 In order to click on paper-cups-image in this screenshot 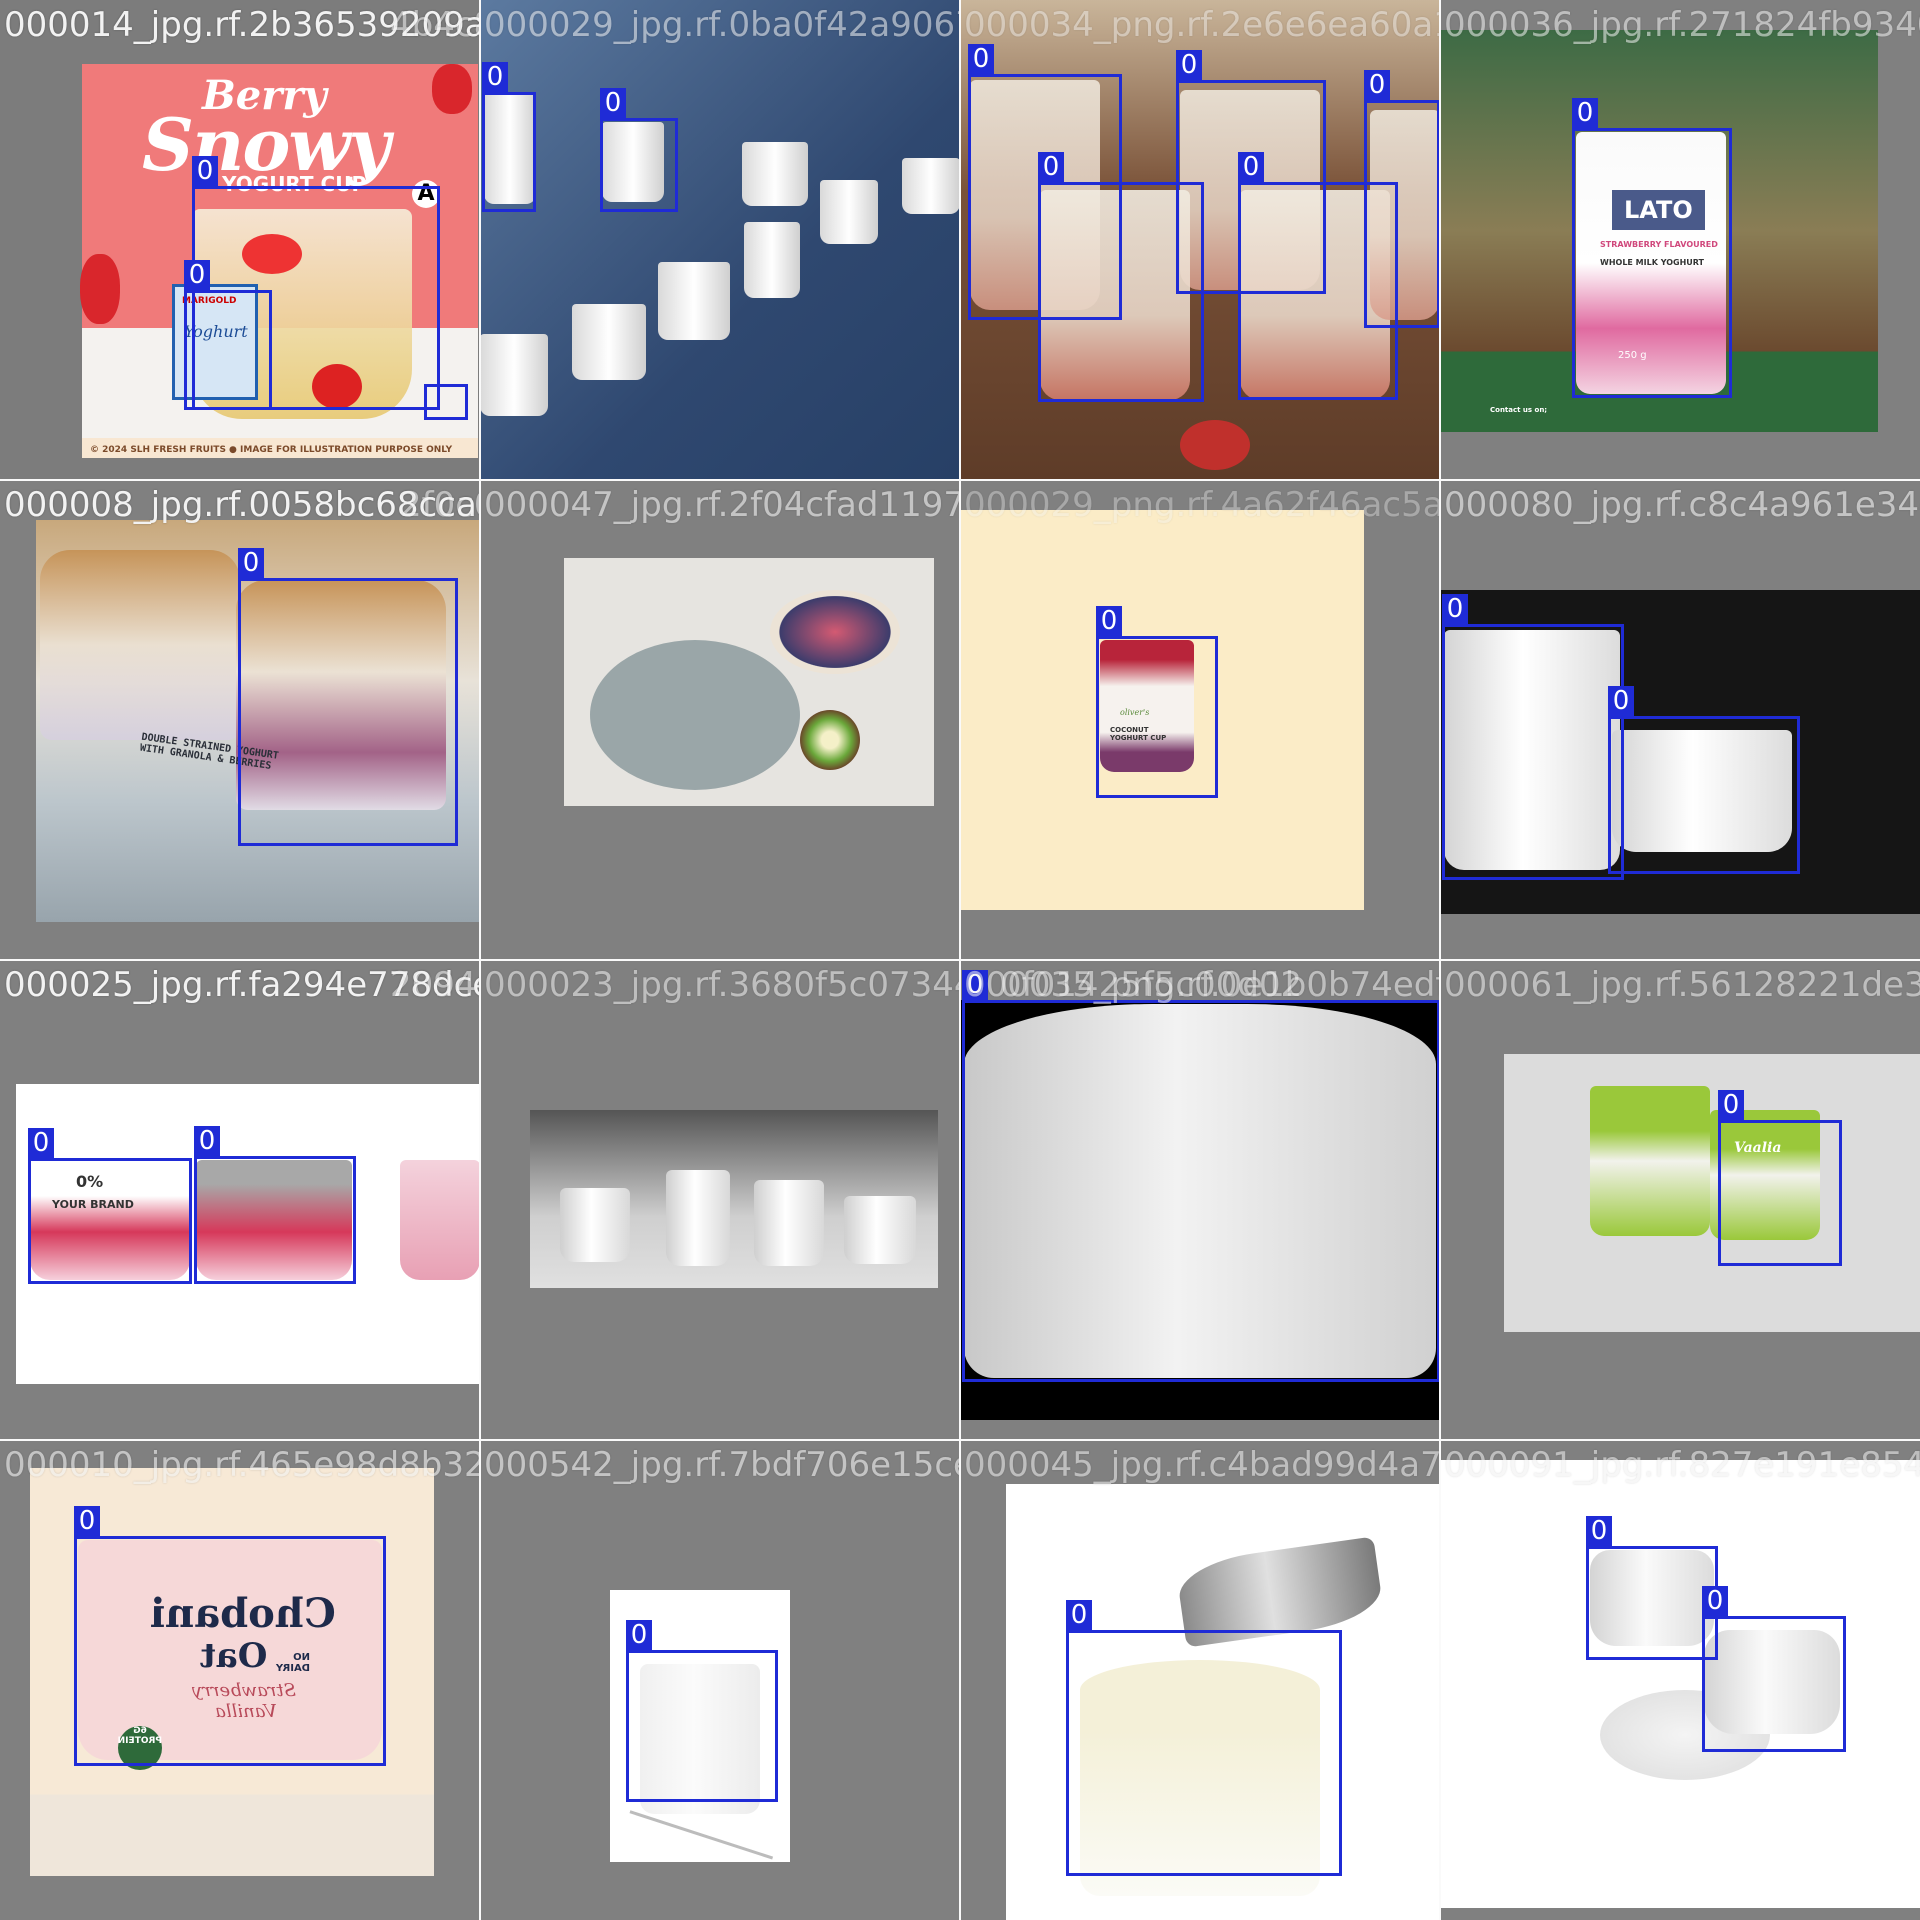, I will do `click(720, 240)`.